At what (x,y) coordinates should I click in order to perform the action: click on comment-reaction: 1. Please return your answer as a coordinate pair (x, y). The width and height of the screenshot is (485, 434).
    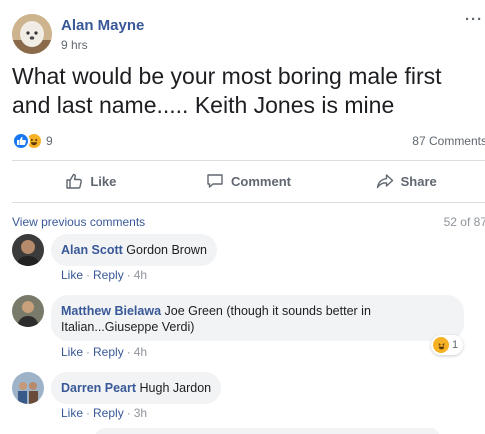
    Looking at the image, I should click on (447, 345).